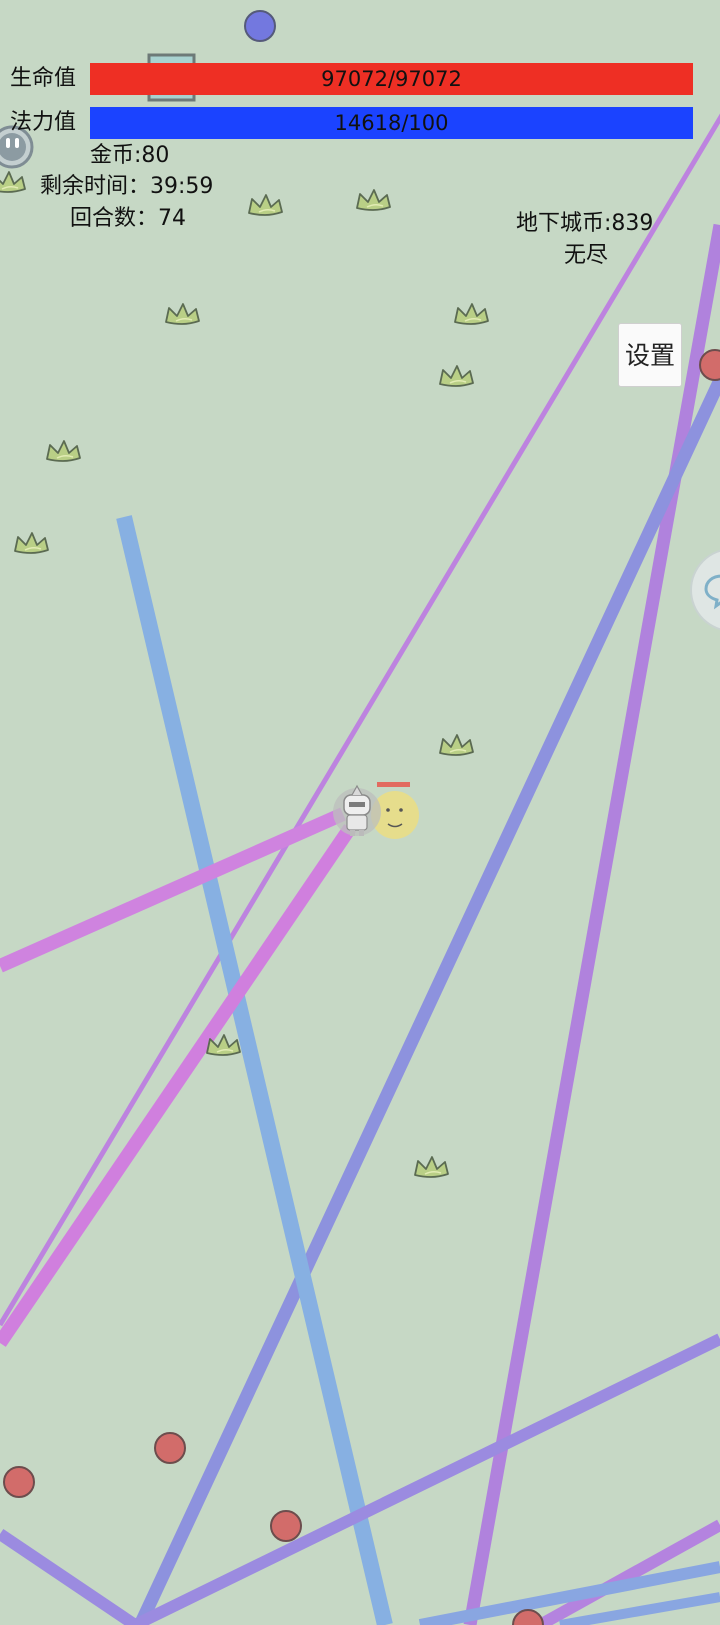 Image resolution: width=720 pixels, height=1625 pixels. I want to click on mp-label: 法力值, so click(43, 122).